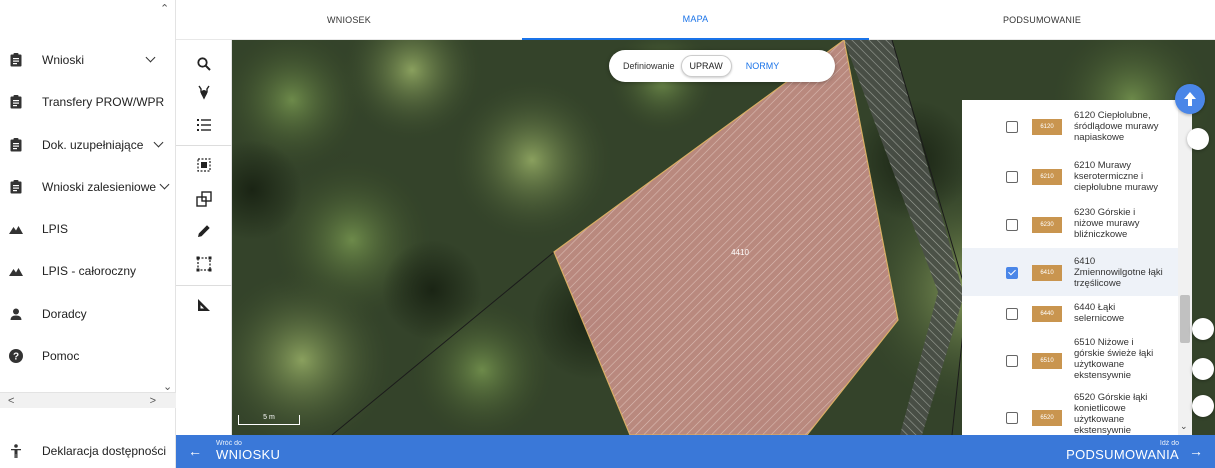 The width and height of the screenshot is (1215, 468). I want to click on scroll-down-icon: ⌄, so click(1184, 426).